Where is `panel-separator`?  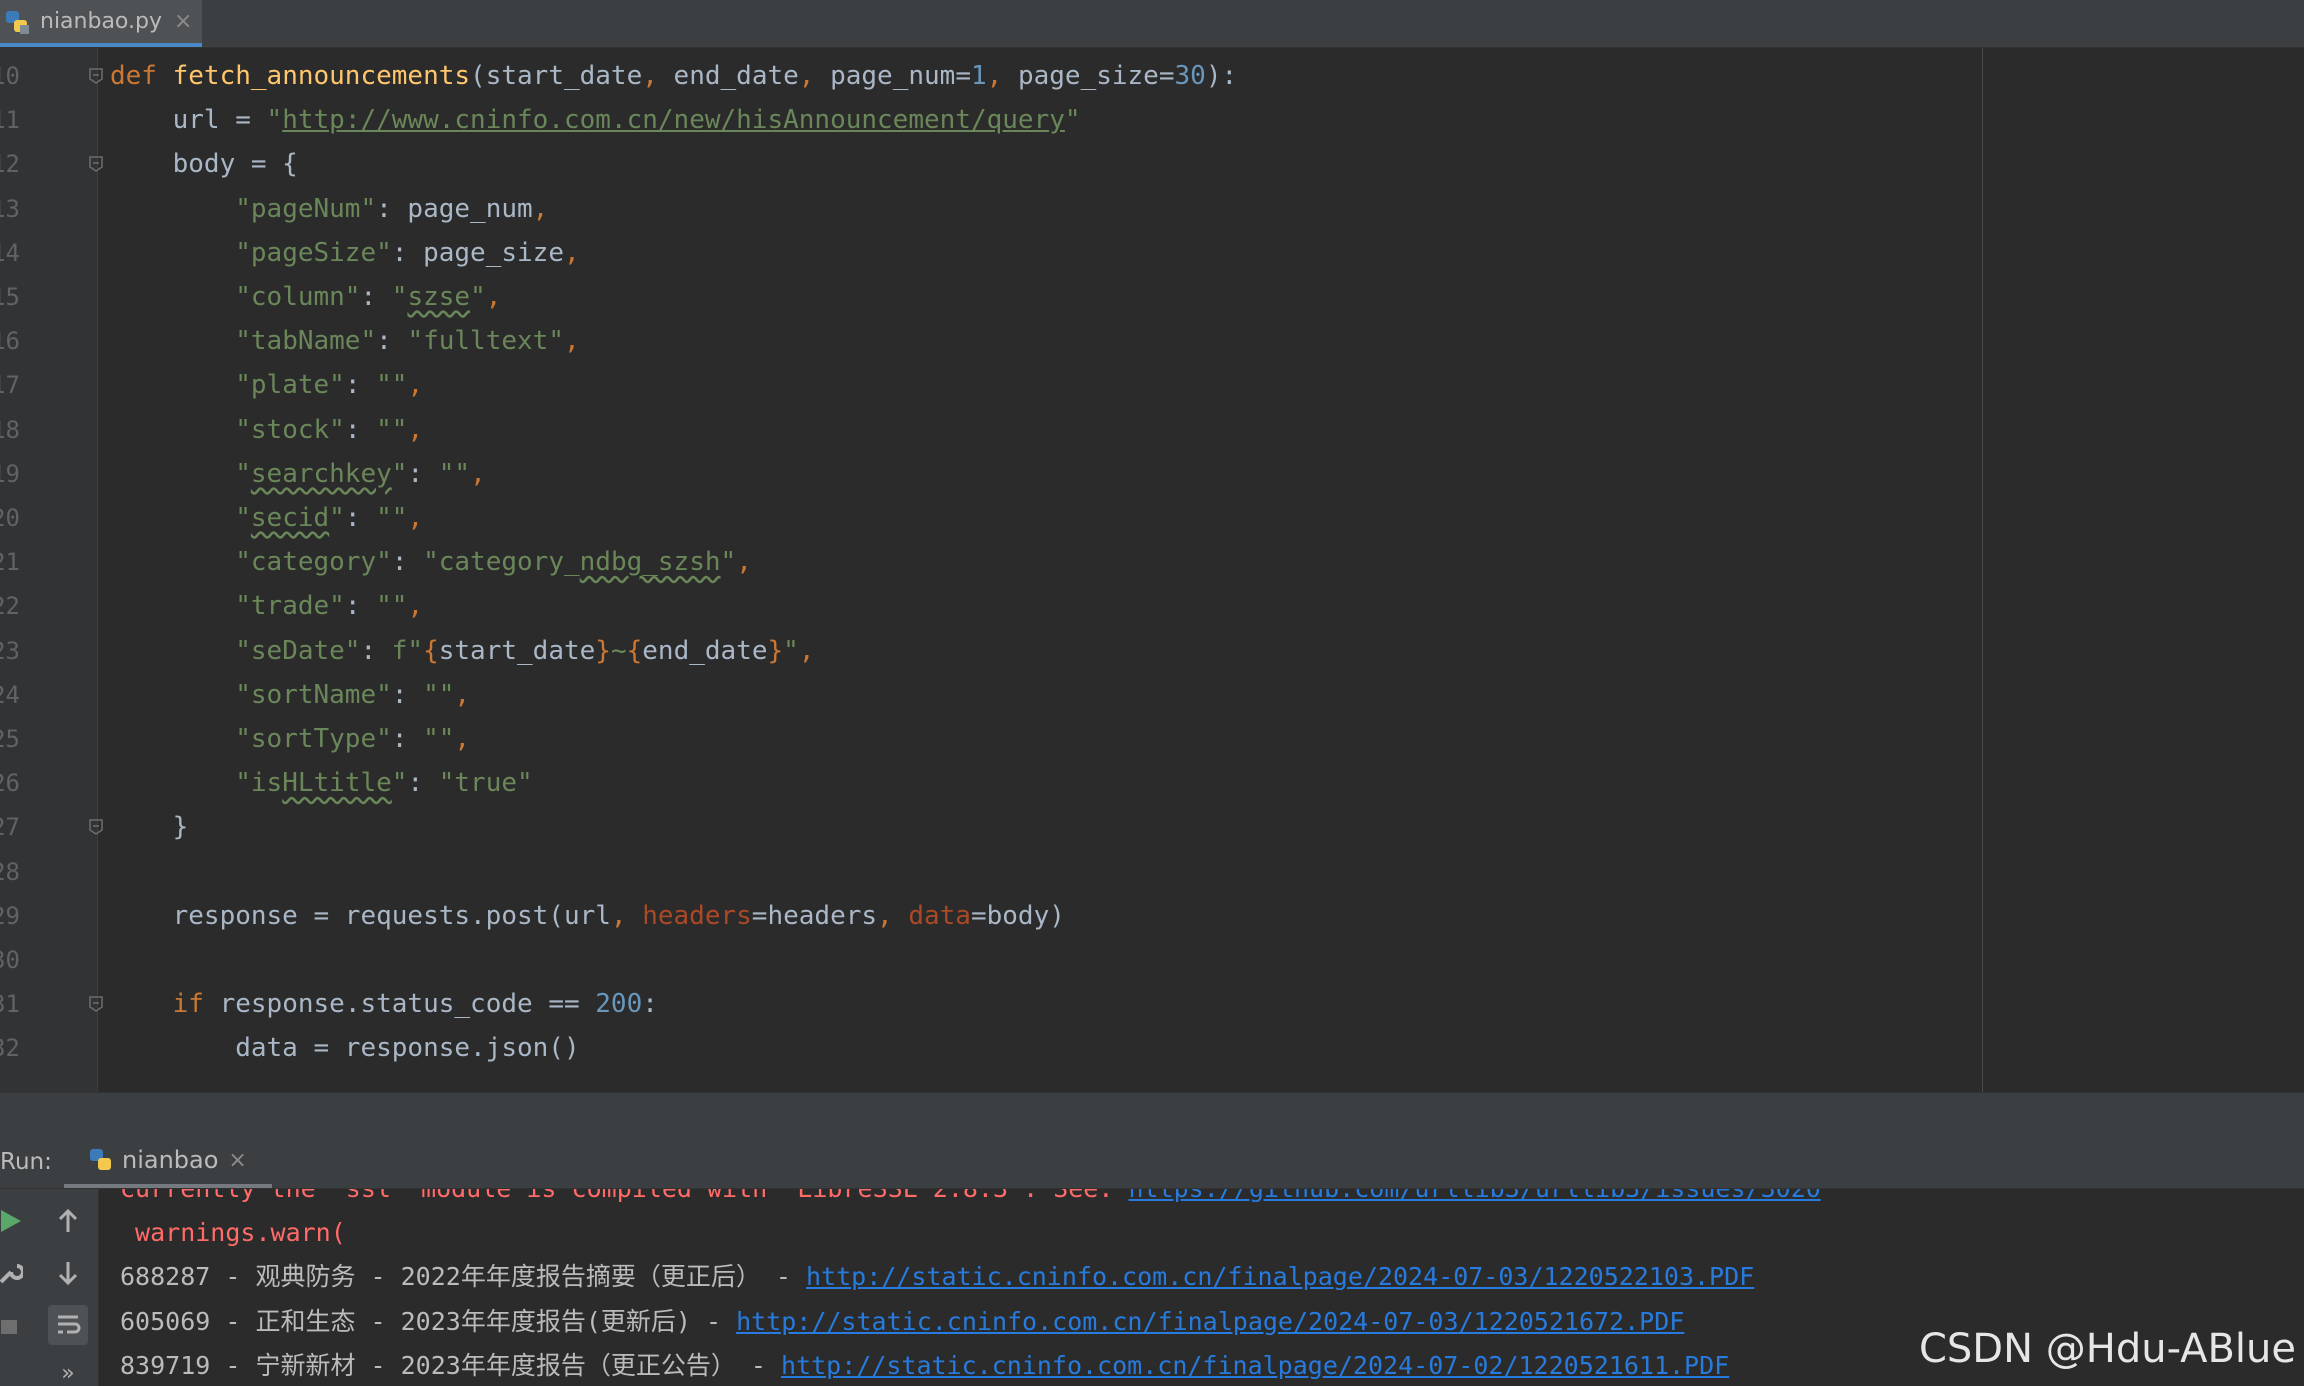 panel-separator is located at coordinates (1152, 1114).